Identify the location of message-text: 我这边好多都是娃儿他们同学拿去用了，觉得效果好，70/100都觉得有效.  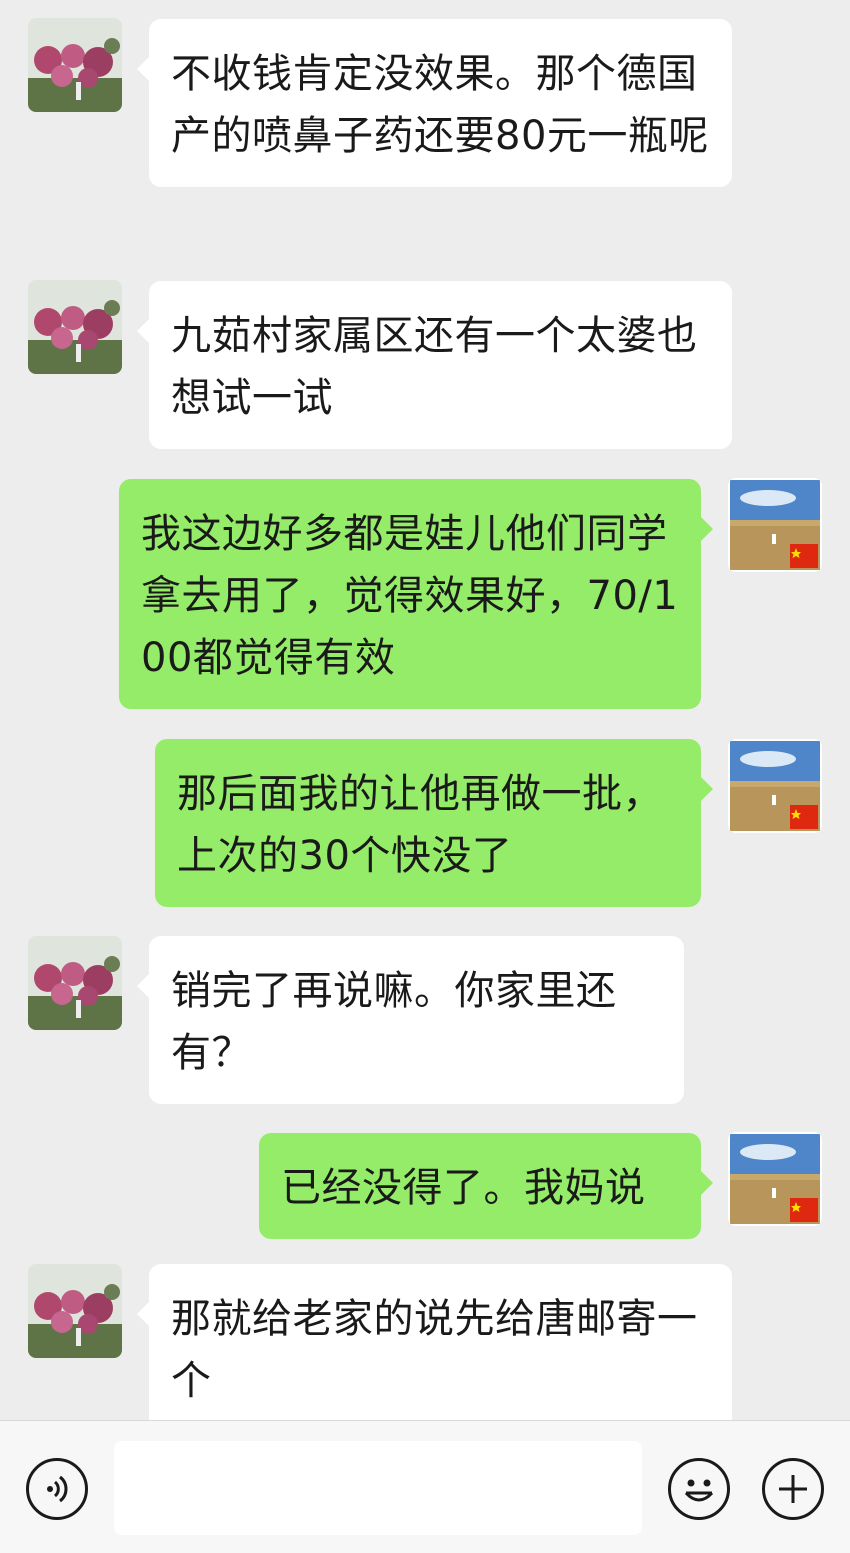
(410, 596).